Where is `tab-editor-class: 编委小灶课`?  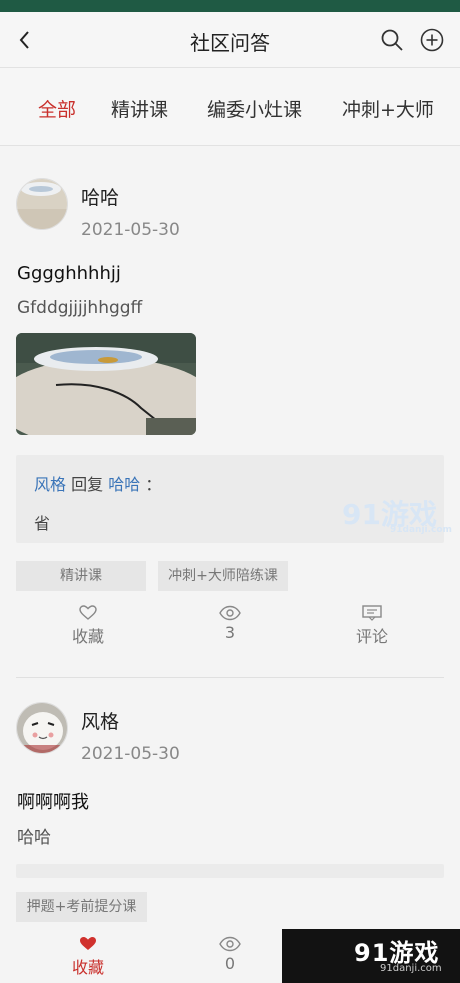 tab-editor-class: 编委小灶课 is located at coordinates (254, 108).